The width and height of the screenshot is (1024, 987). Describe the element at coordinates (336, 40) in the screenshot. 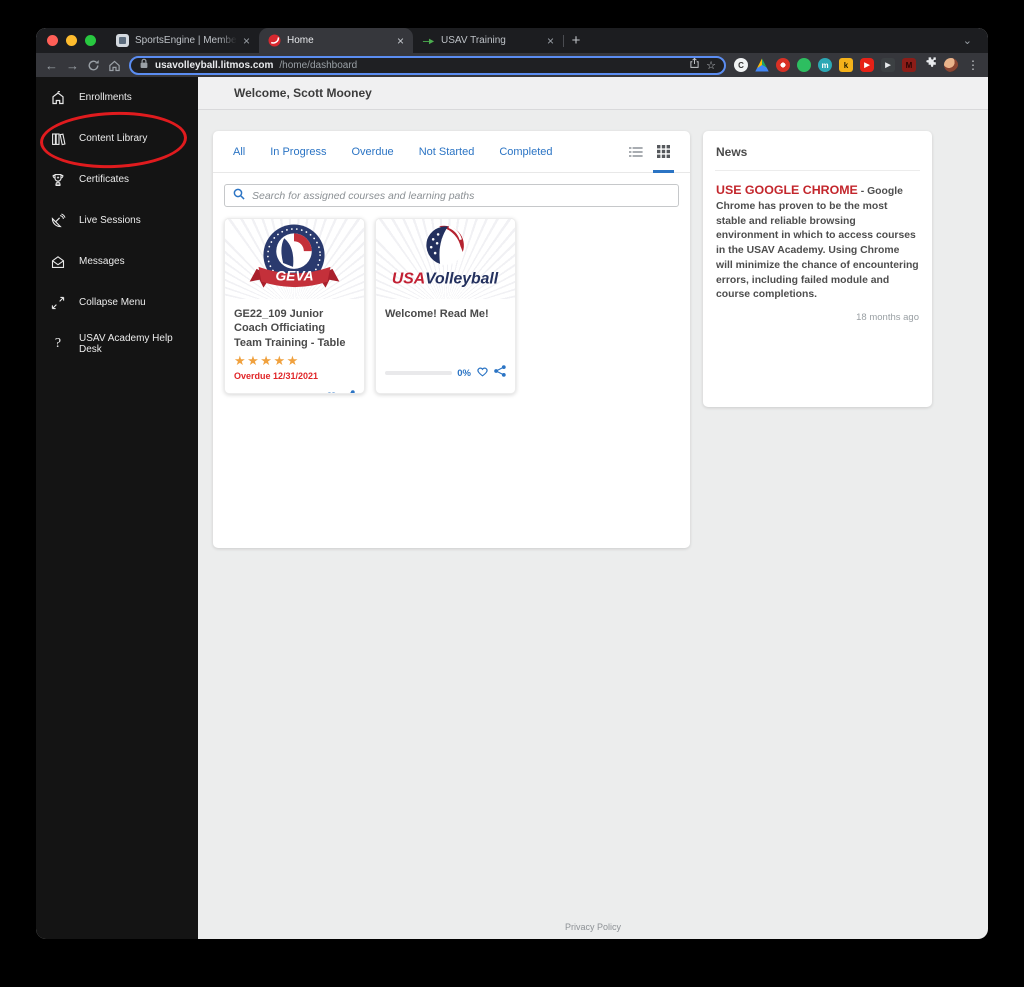

I see `tab-home: Home ×` at that location.